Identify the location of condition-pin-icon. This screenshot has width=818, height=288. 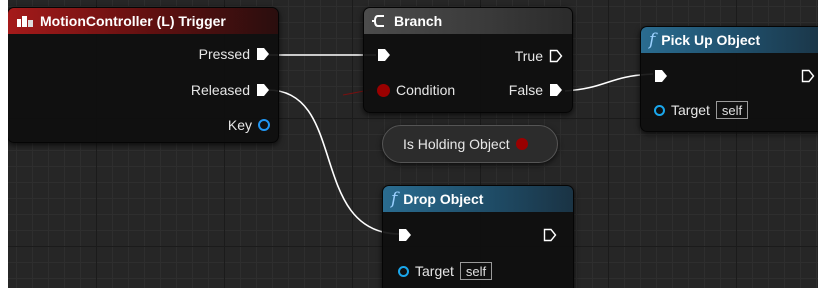
(383, 90).